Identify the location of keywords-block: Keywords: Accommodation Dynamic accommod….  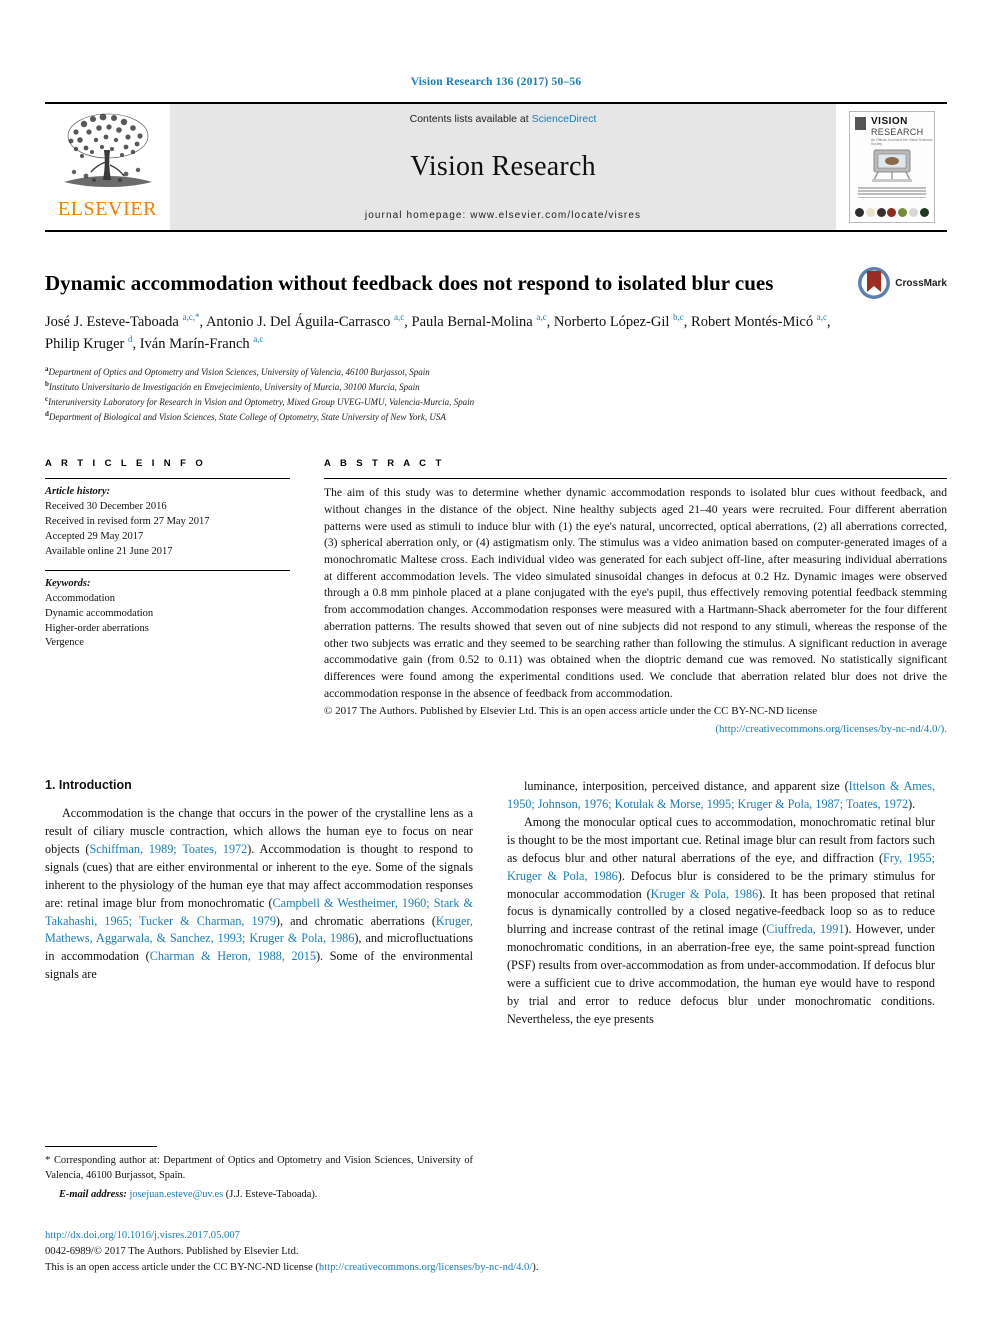
(167, 614).